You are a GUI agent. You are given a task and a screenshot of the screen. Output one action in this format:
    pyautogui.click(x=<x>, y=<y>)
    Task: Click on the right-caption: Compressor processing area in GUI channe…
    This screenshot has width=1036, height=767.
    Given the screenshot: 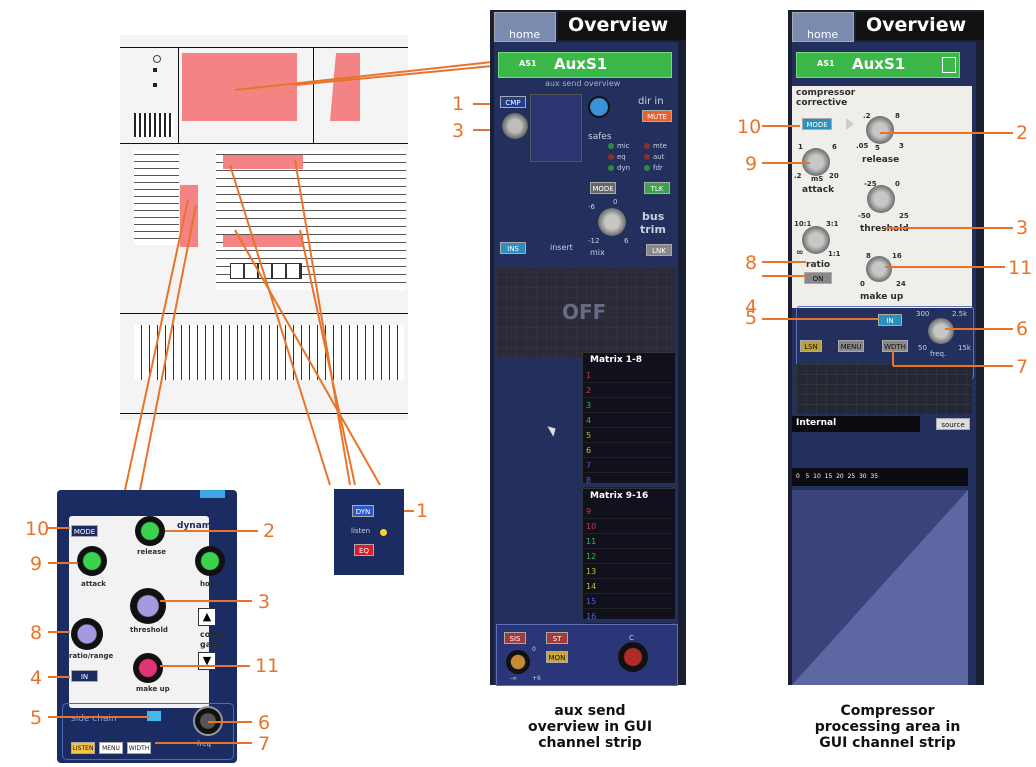 What is the action you would take?
    pyautogui.click(x=887, y=727)
    